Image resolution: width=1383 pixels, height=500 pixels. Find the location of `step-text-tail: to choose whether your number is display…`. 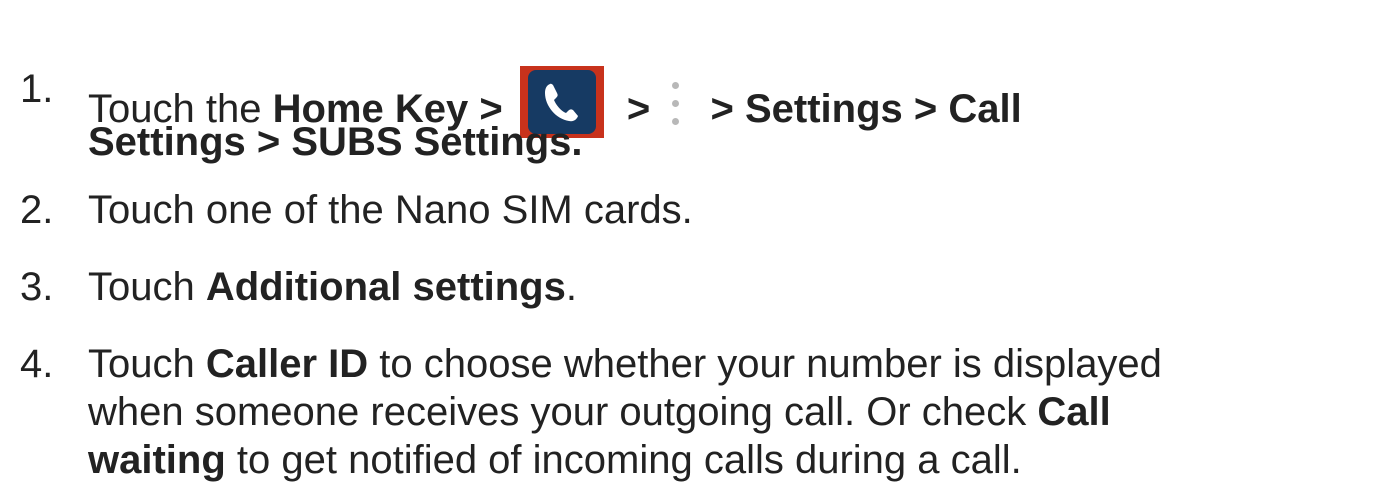

step-text-tail: to choose whether your number is display… is located at coordinates (765, 364).